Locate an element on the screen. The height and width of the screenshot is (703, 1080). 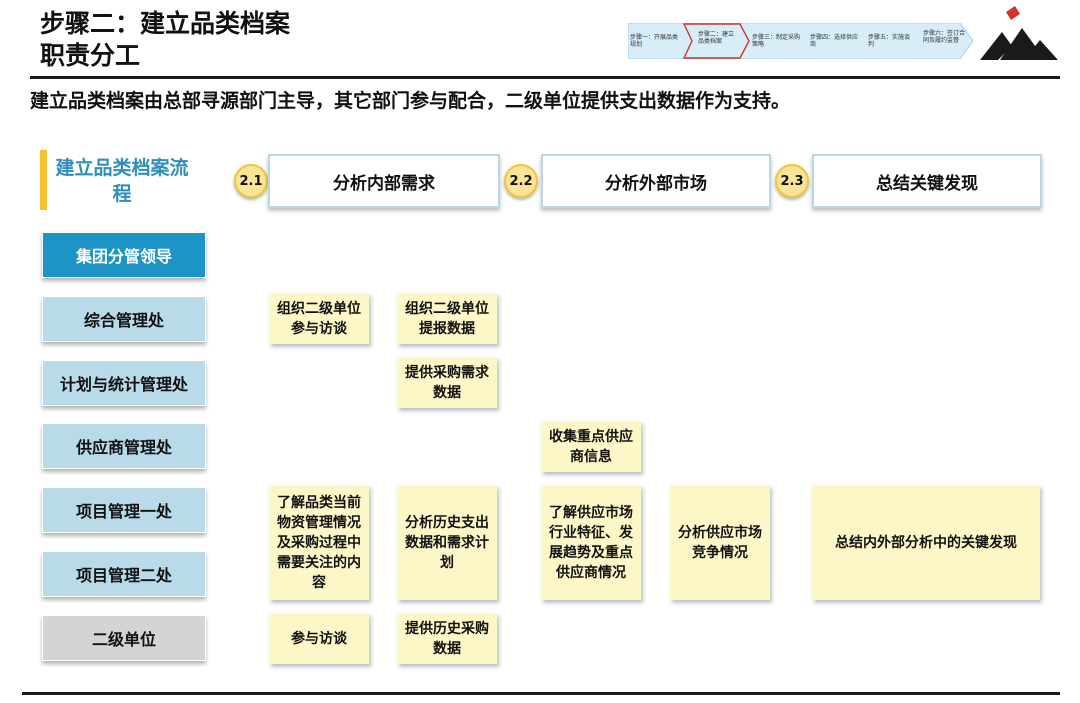
phase-2-badge: 2.2 is located at coordinates (521, 181).